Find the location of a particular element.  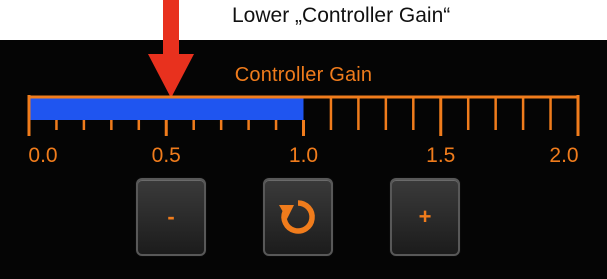

gauge-tick-label: 1.0 is located at coordinates (303, 155).